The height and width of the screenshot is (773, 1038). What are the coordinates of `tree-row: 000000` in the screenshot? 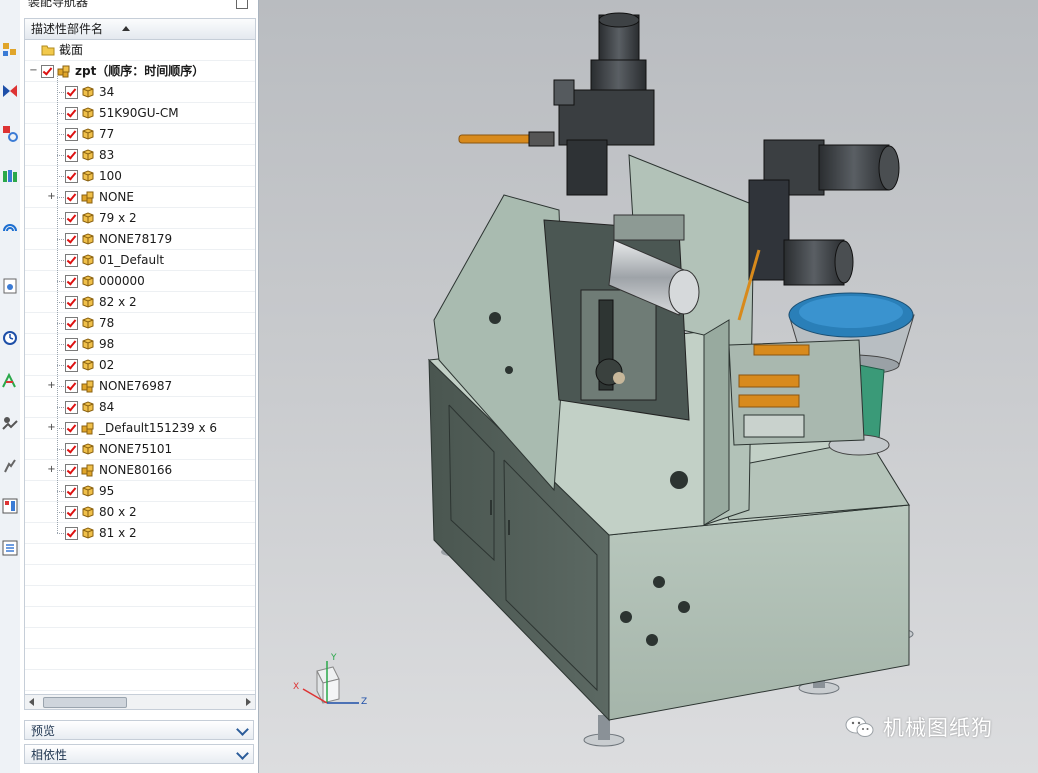 It's located at (140, 281).